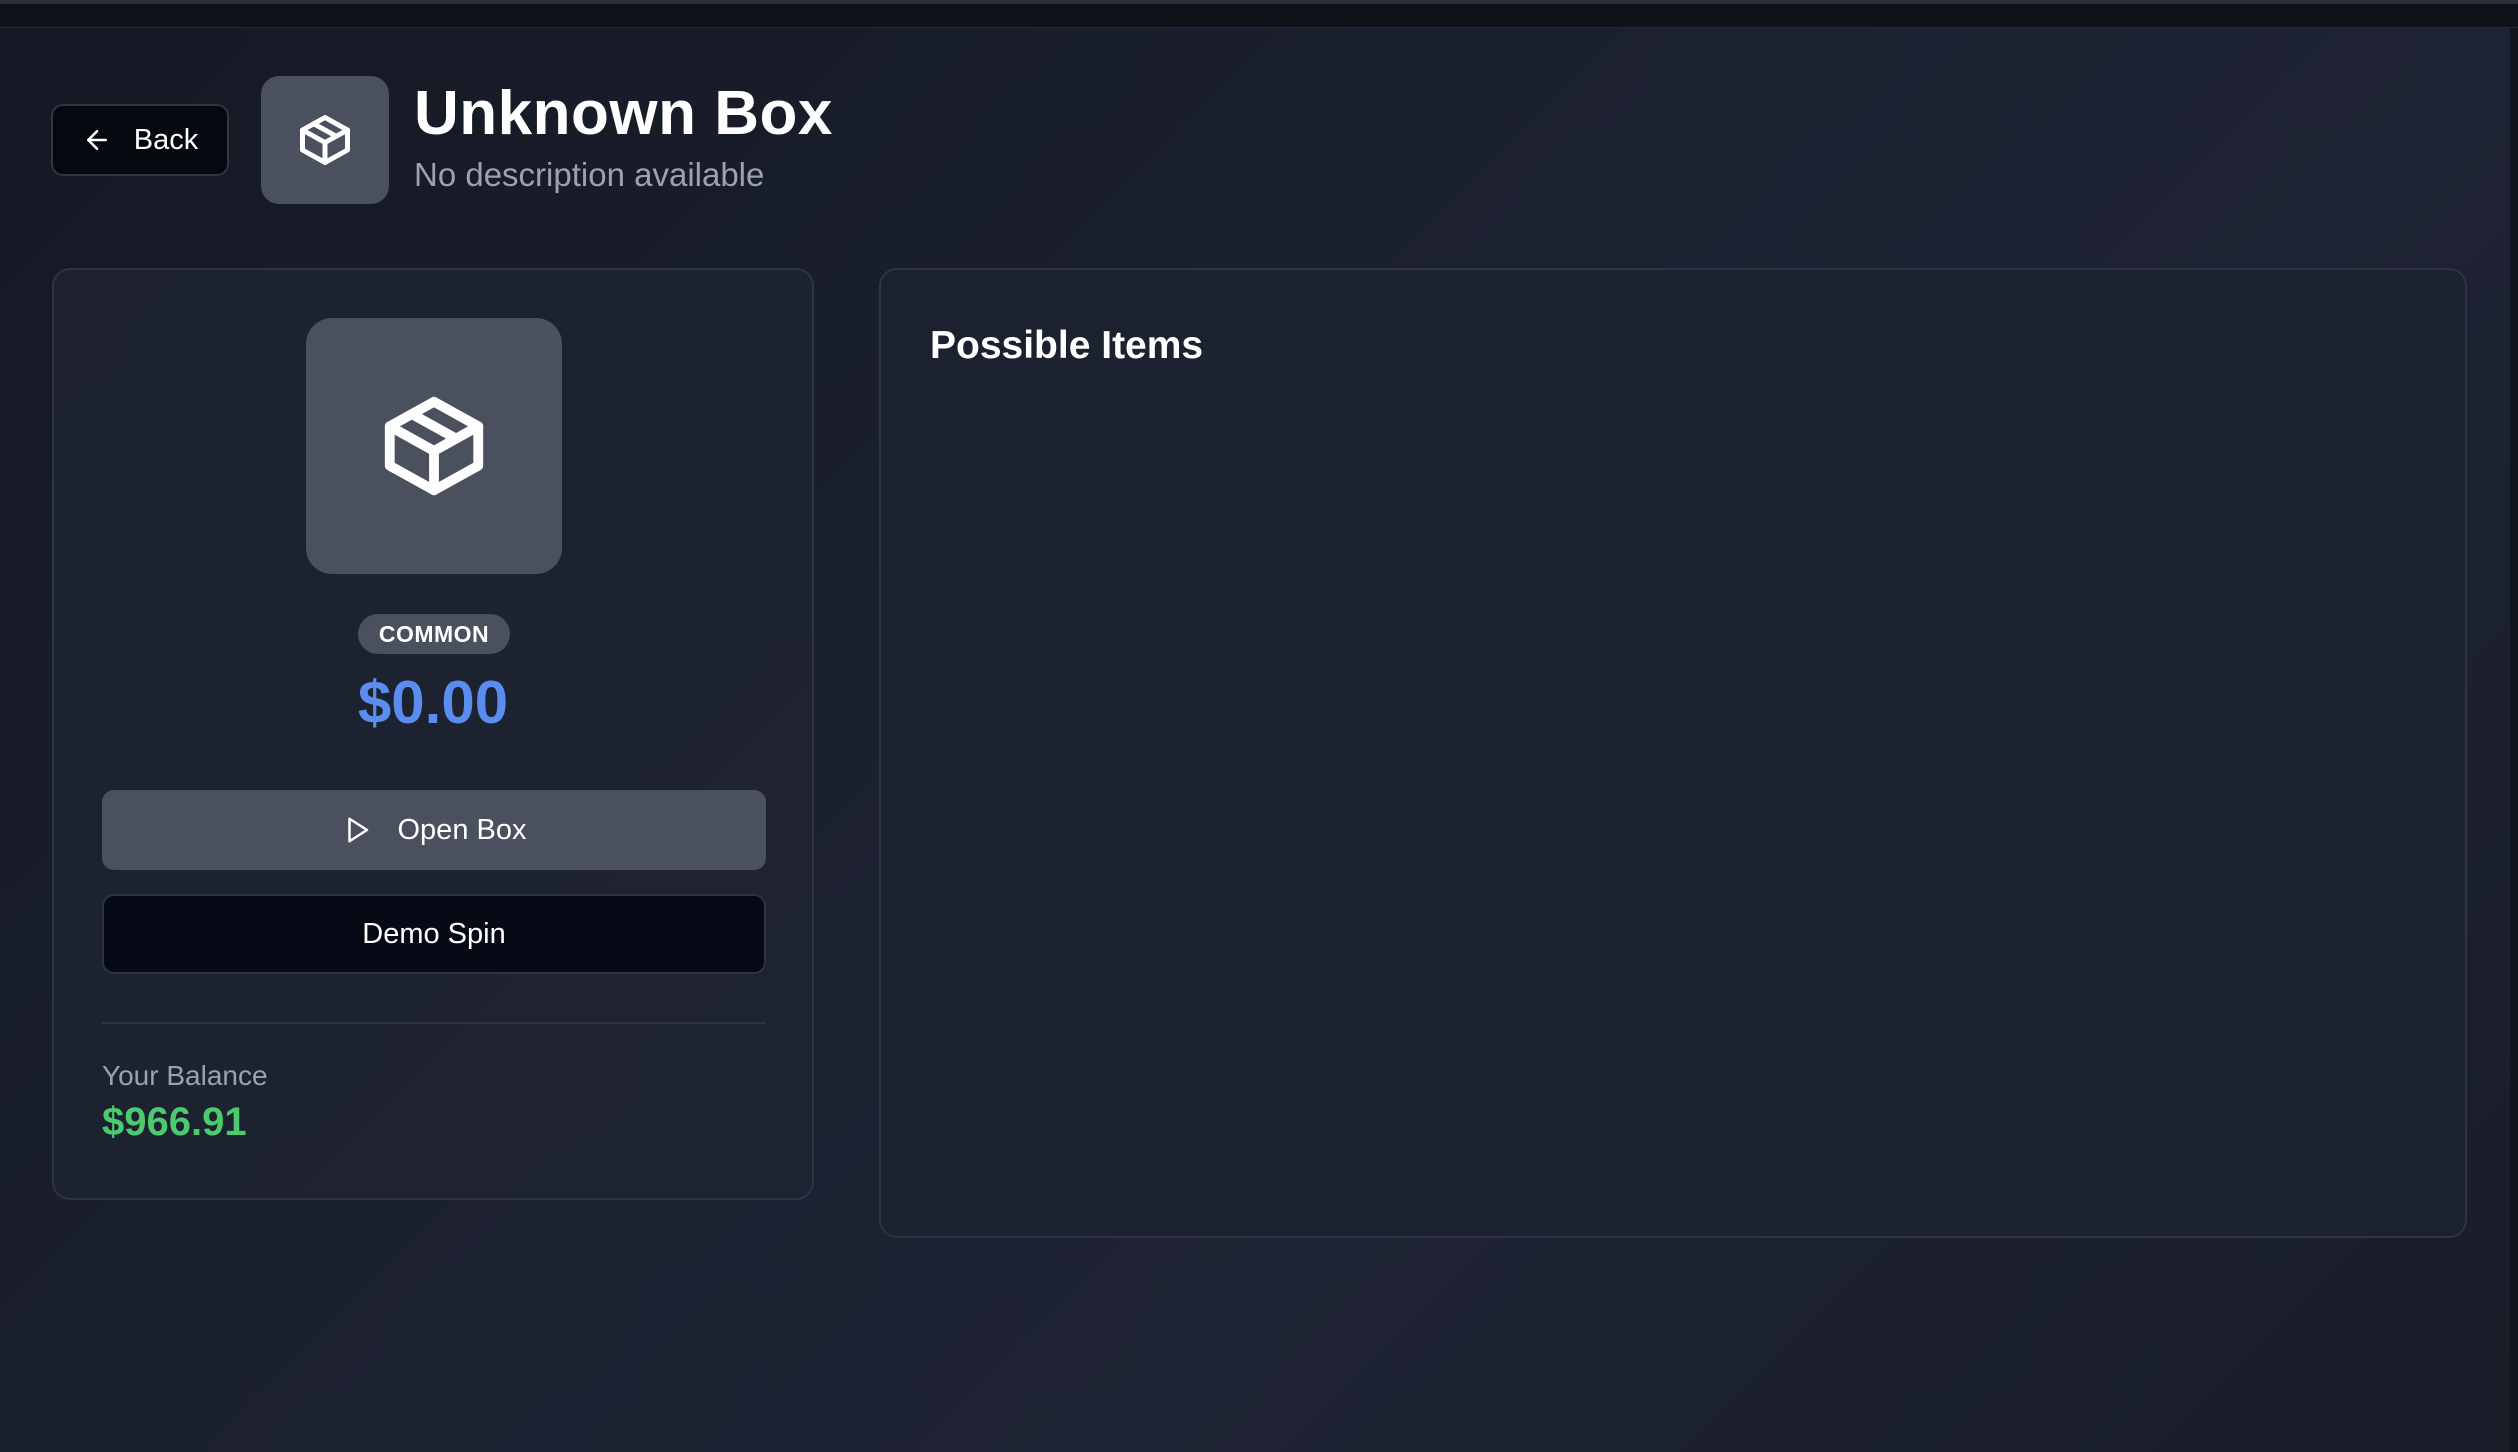 This screenshot has height=1452, width=2518. I want to click on box-price: $0.00, so click(433, 702).